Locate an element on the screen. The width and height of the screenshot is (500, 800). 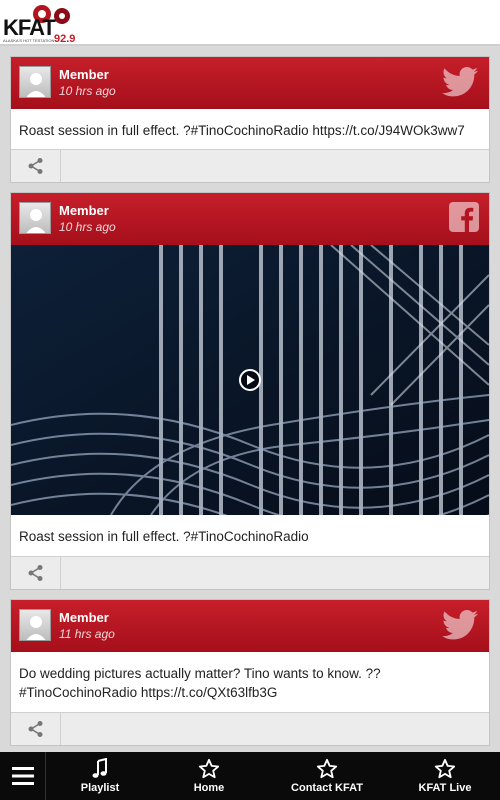
music-note-icon is located at coordinates (99, 768).